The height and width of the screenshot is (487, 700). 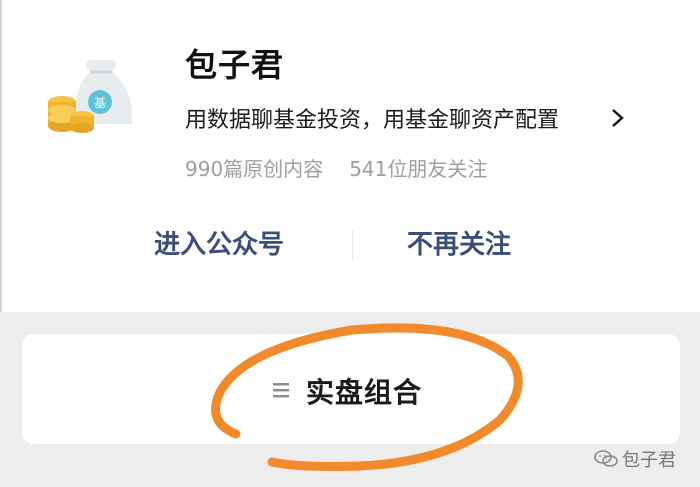 I want to click on action-divider, so click(x=352, y=245).